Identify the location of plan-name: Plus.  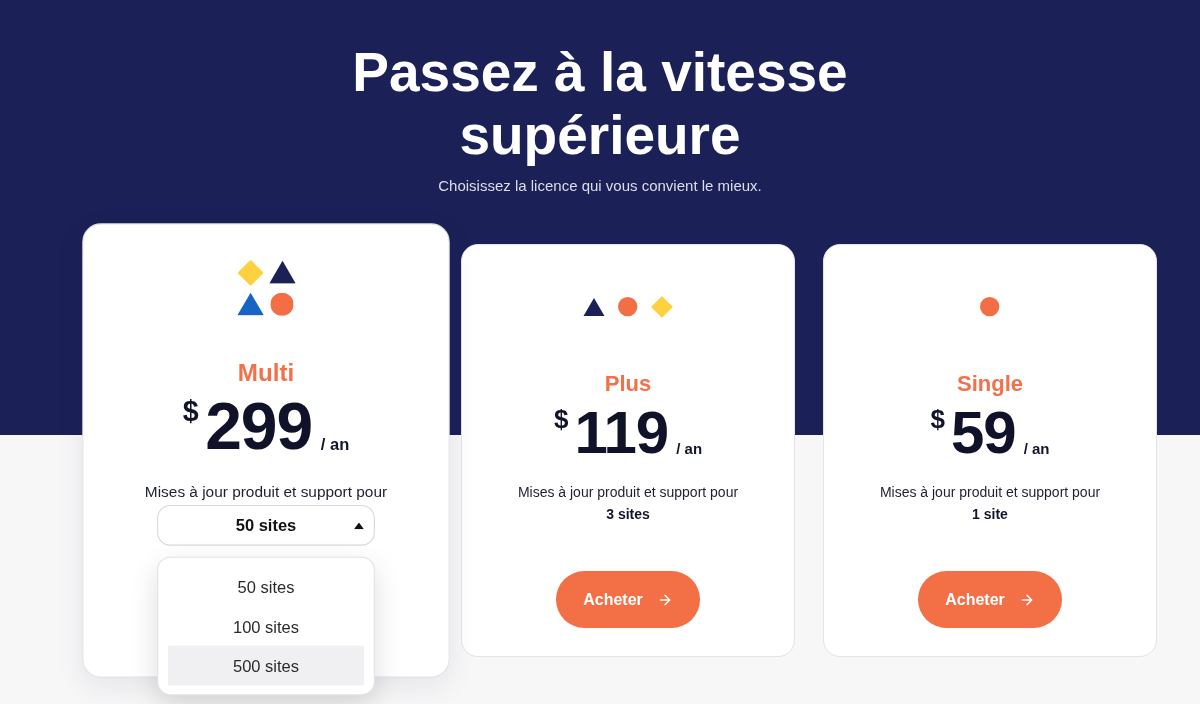
(628, 384).